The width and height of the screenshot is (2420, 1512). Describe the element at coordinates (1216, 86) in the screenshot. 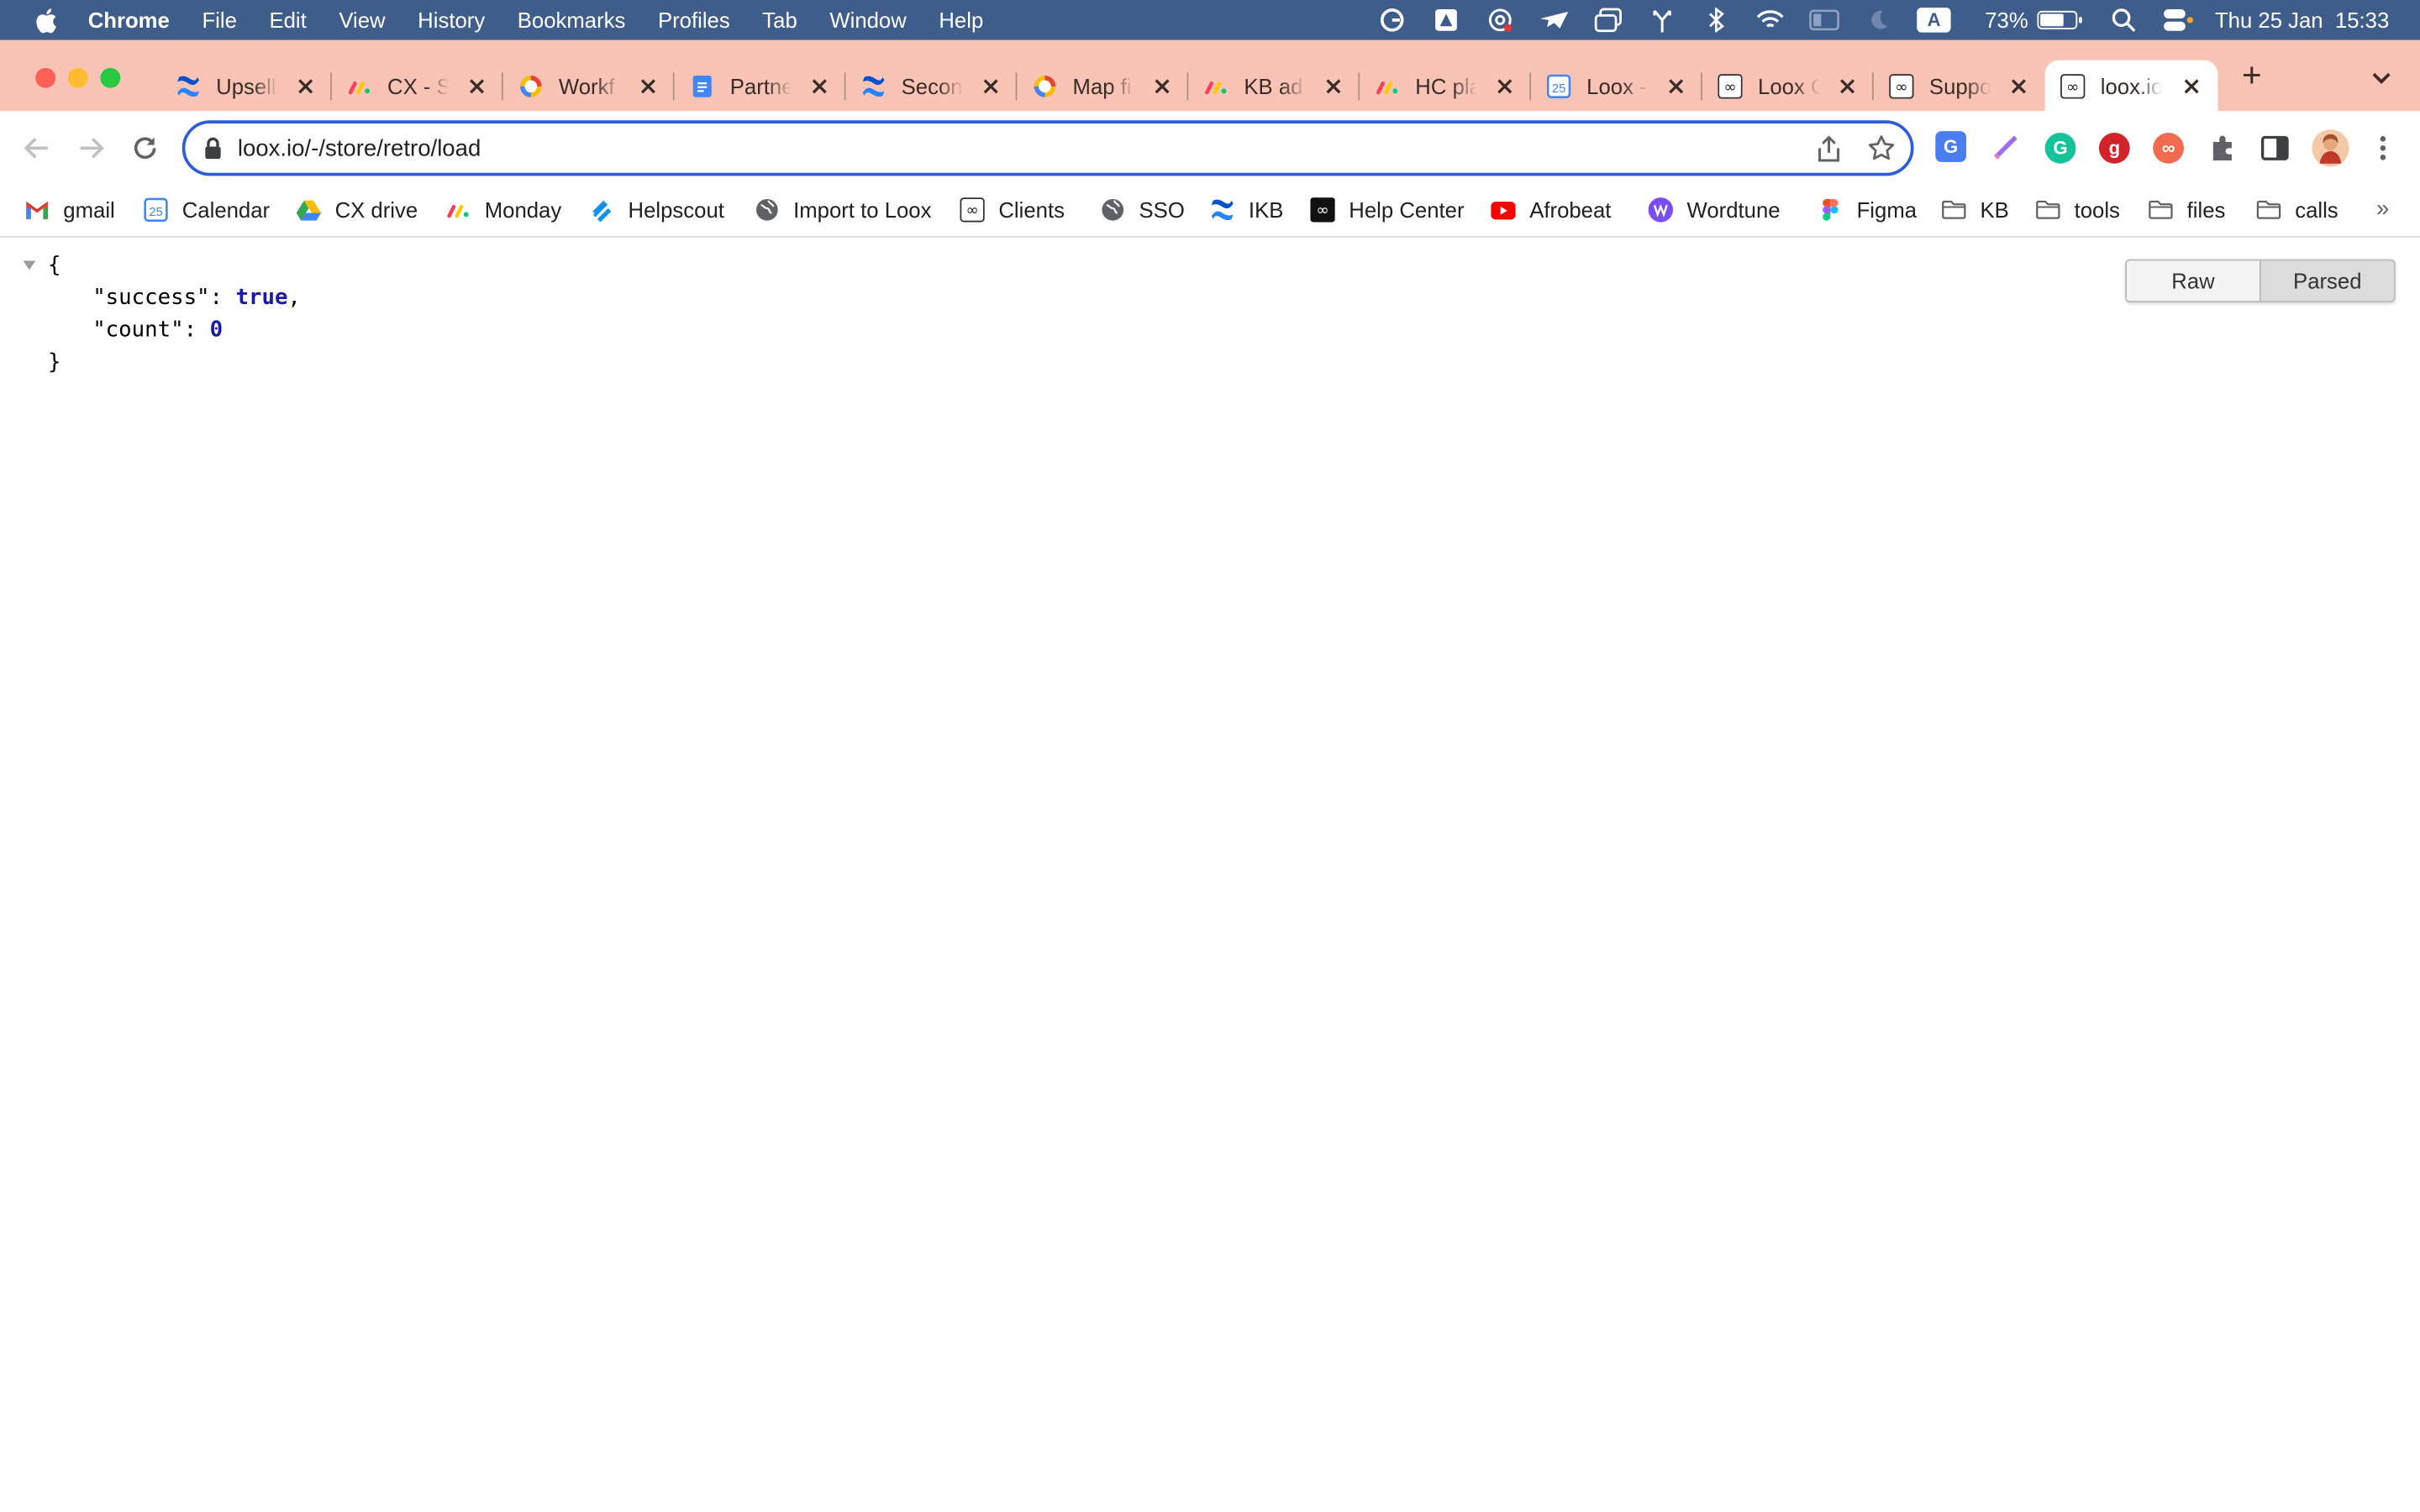

I see `monday-icon` at that location.